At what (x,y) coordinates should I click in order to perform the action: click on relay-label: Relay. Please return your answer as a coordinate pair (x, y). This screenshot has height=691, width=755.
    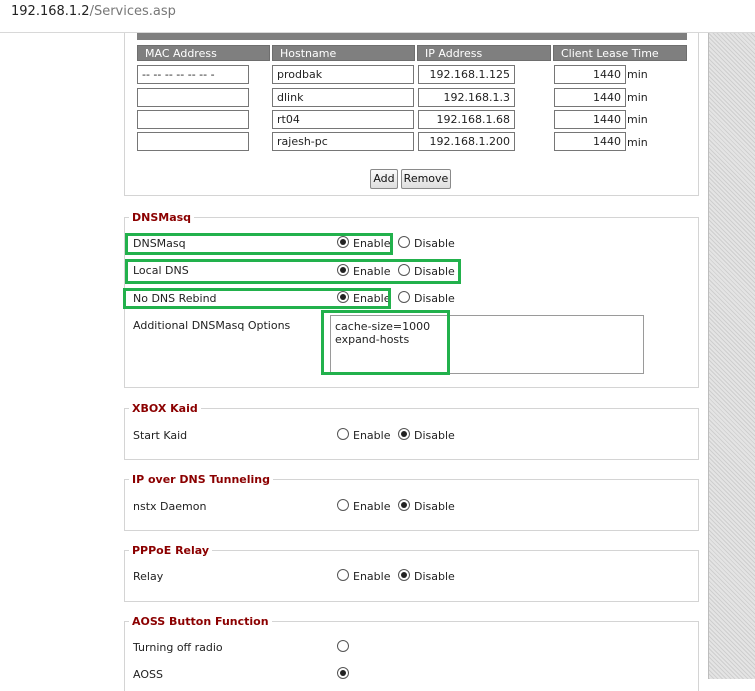
    Looking at the image, I should click on (148, 576).